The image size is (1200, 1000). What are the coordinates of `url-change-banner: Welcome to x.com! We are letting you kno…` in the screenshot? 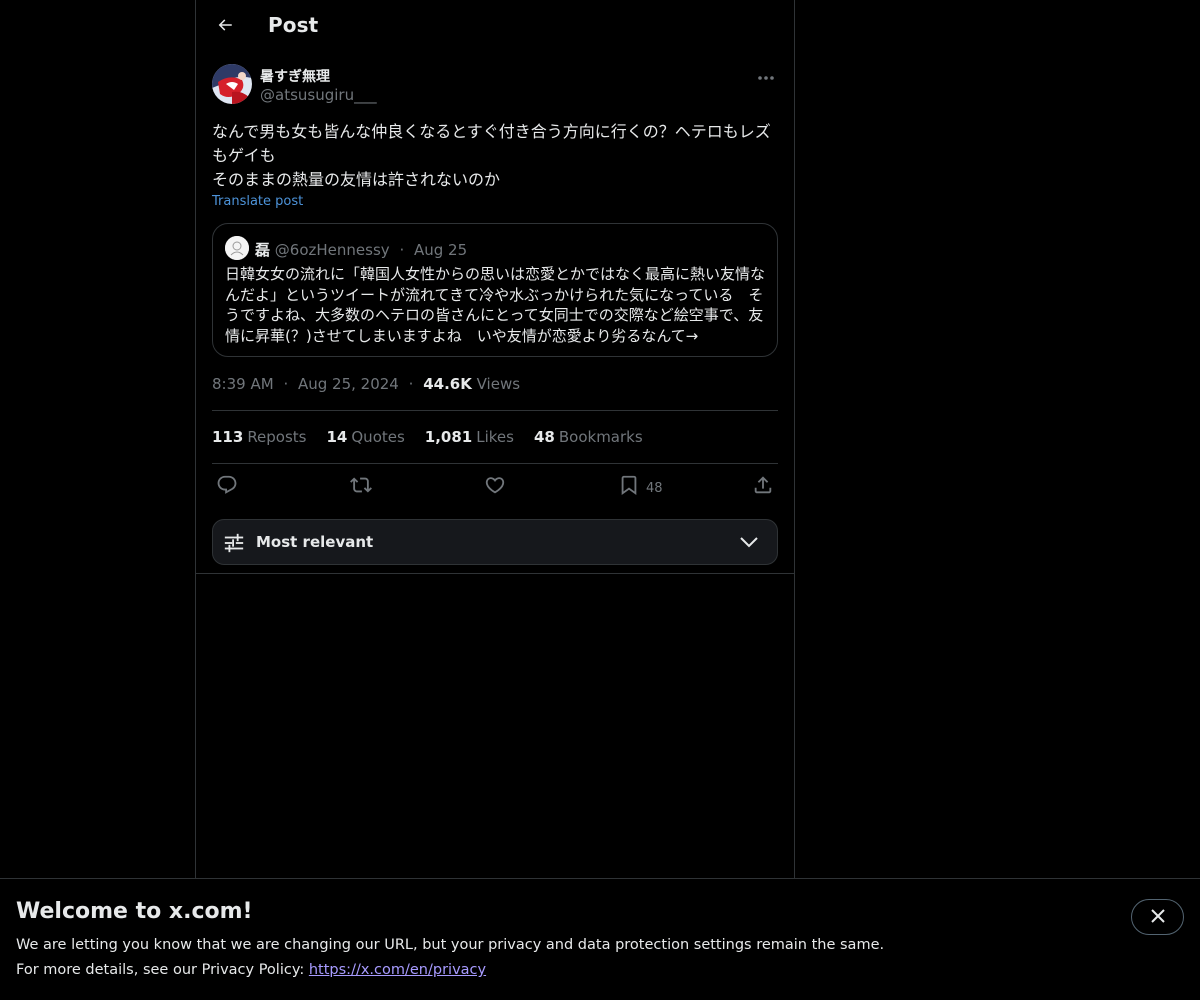 It's located at (600, 939).